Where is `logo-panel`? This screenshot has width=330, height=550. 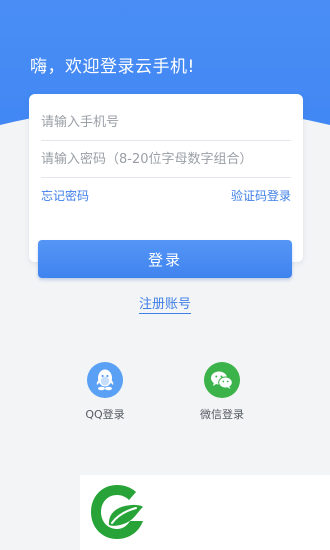
logo-panel is located at coordinates (205, 512).